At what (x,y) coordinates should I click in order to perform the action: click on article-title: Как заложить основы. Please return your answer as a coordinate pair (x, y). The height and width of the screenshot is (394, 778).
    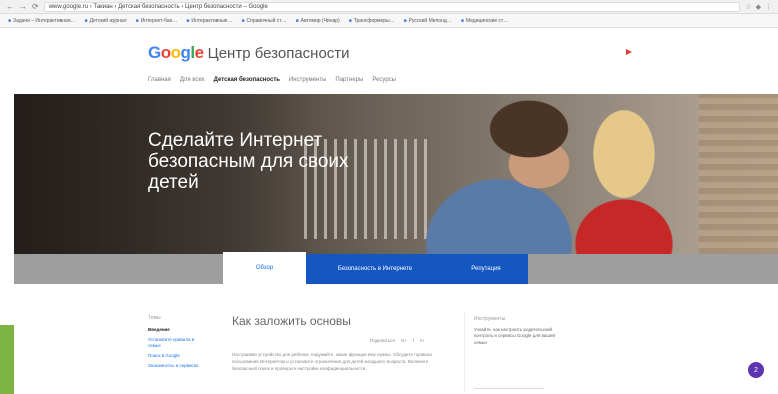
    Looking at the image, I should click on (291, 321).